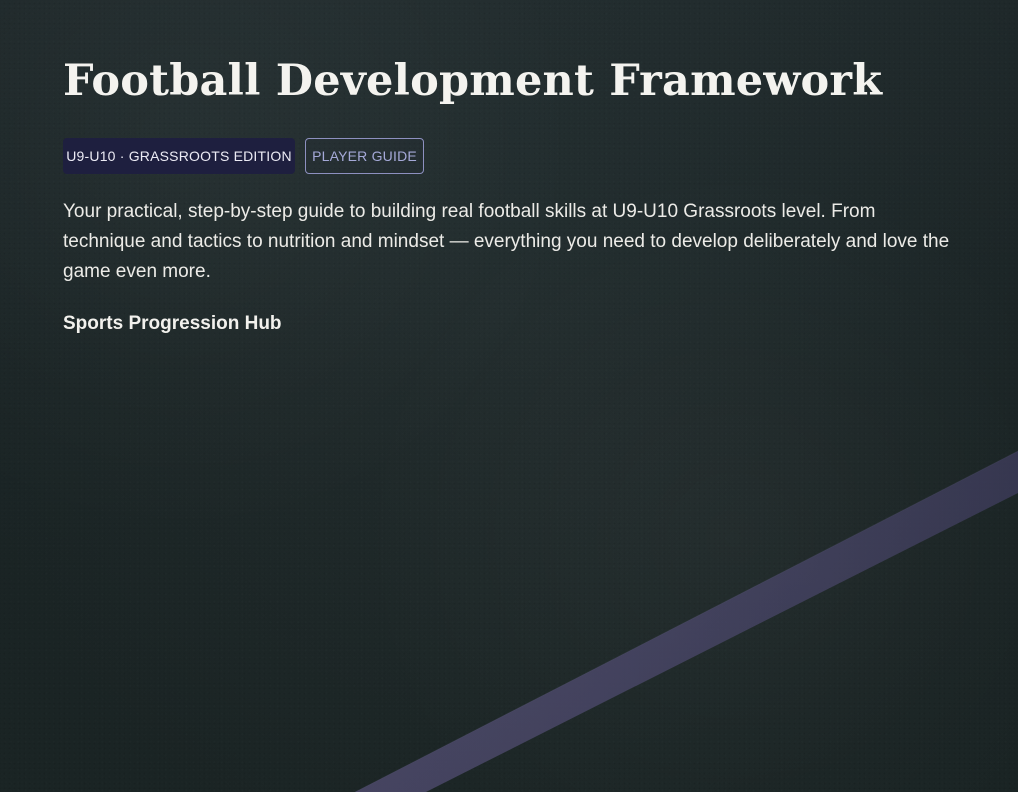  I want to click on hub-name: Sports Progression Hub, so click(172, 323).